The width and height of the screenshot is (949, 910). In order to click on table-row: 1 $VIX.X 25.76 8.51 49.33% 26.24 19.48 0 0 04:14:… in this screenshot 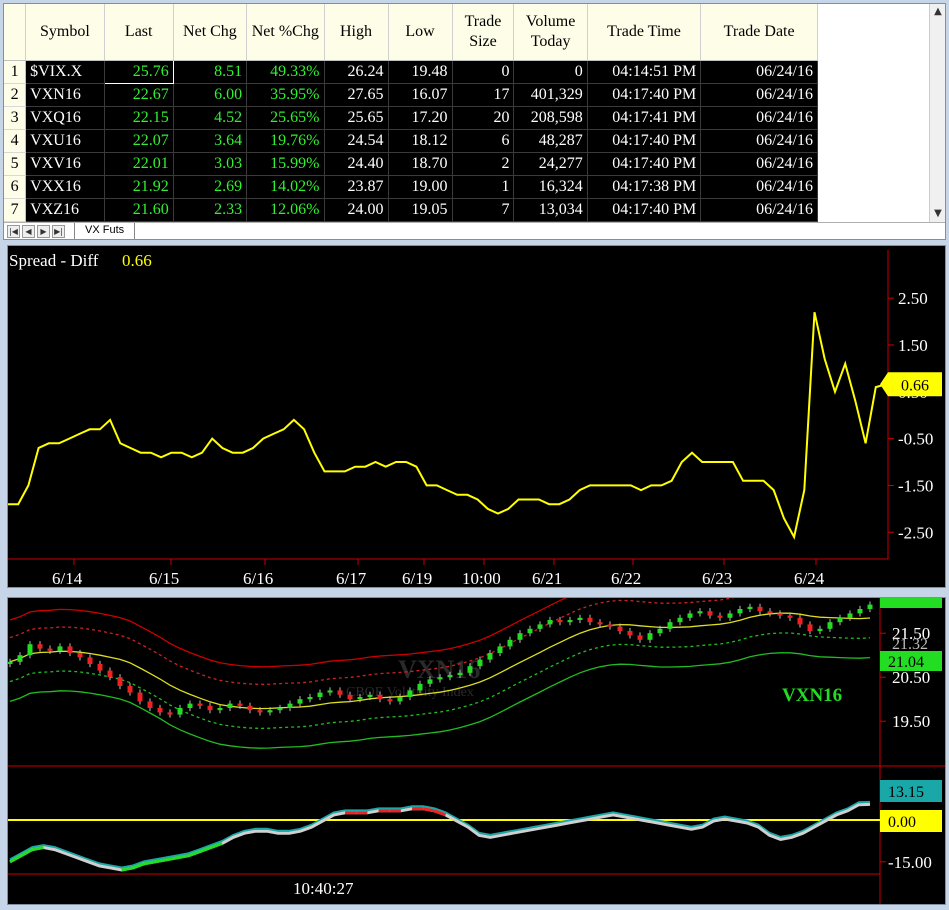, I will do `click(411, 71)`.